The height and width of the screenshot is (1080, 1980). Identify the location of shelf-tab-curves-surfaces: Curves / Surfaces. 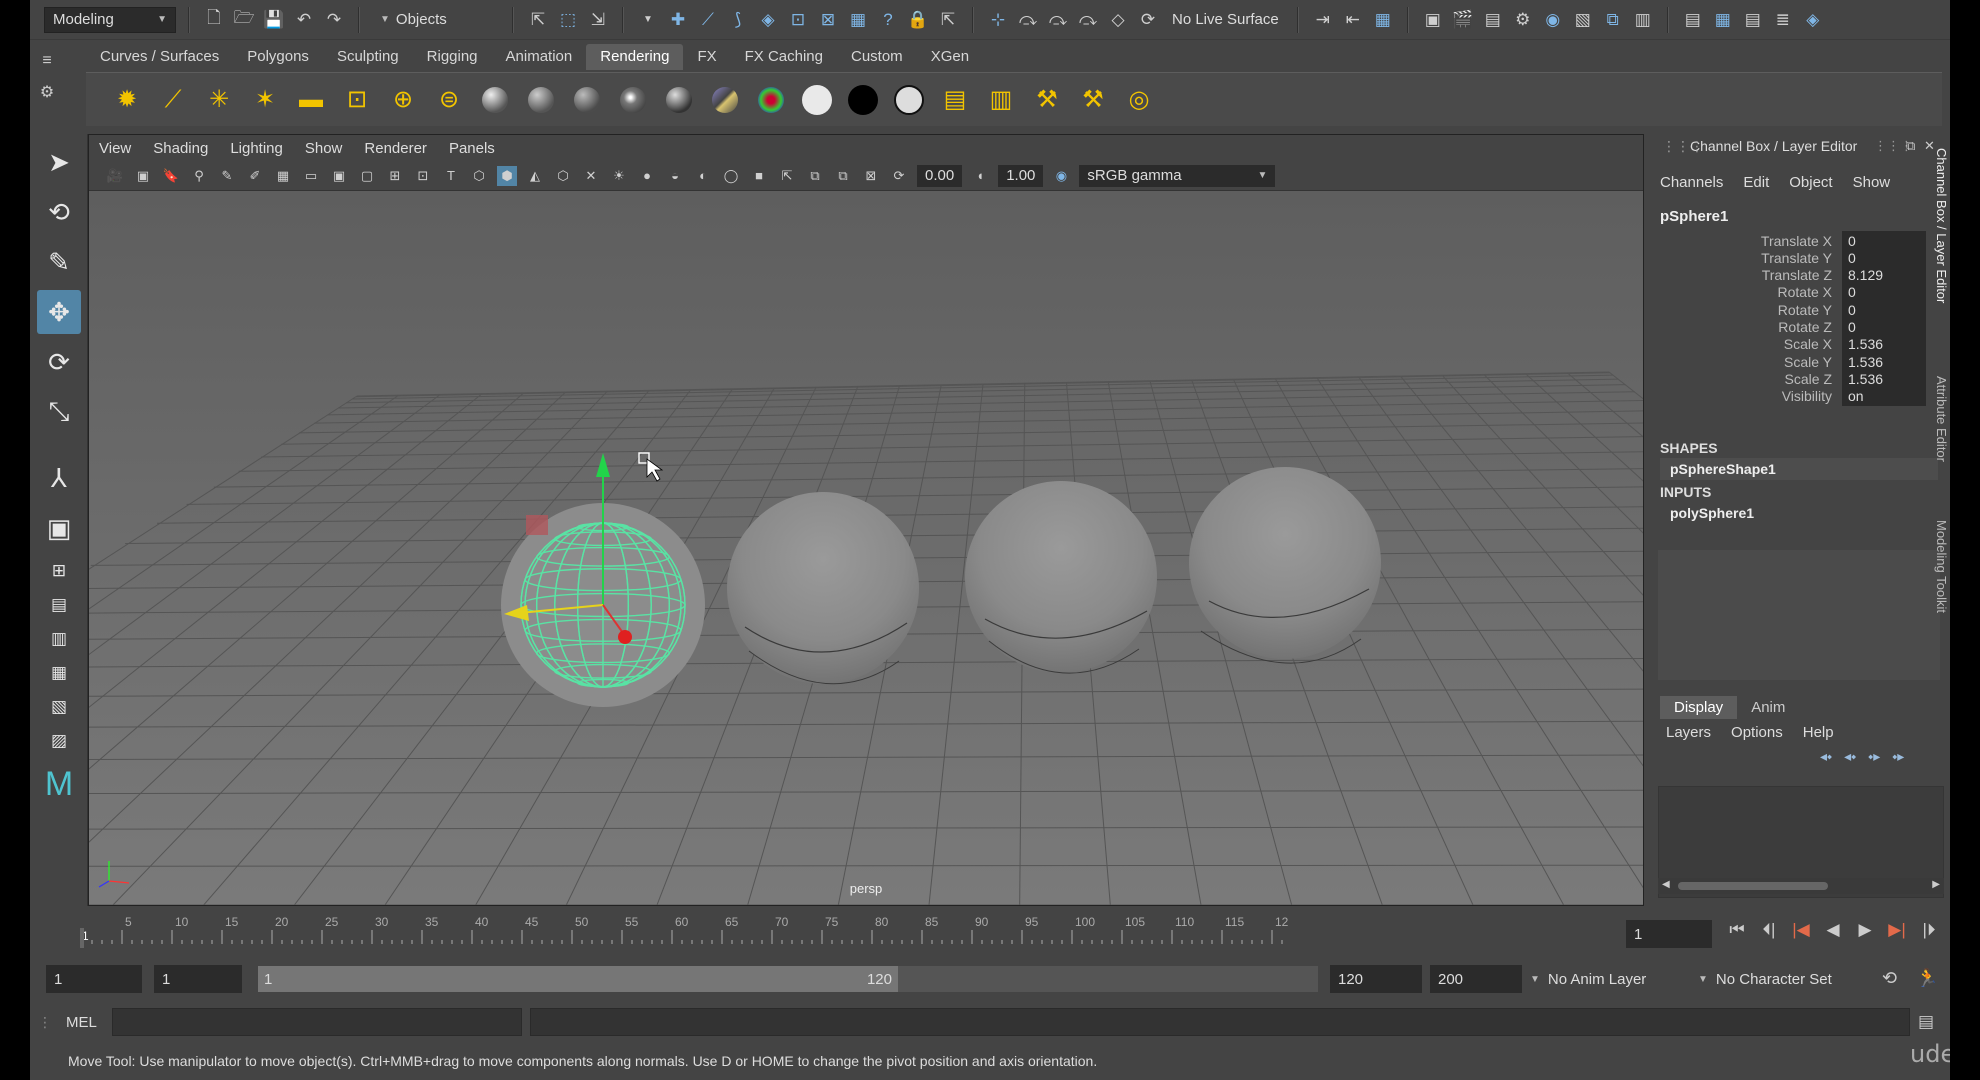
(159, 57).